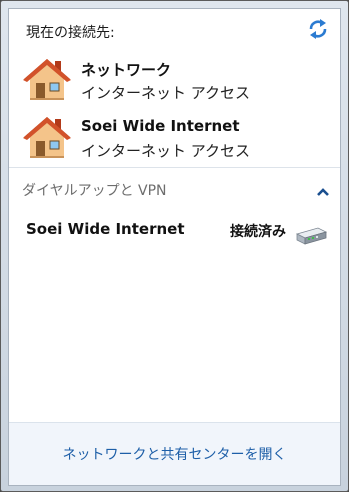  Describe the element at coordinates (174, 187) in the screenshot. I see `dialup-section-header: ダイヤルアップと VPN` at that location.